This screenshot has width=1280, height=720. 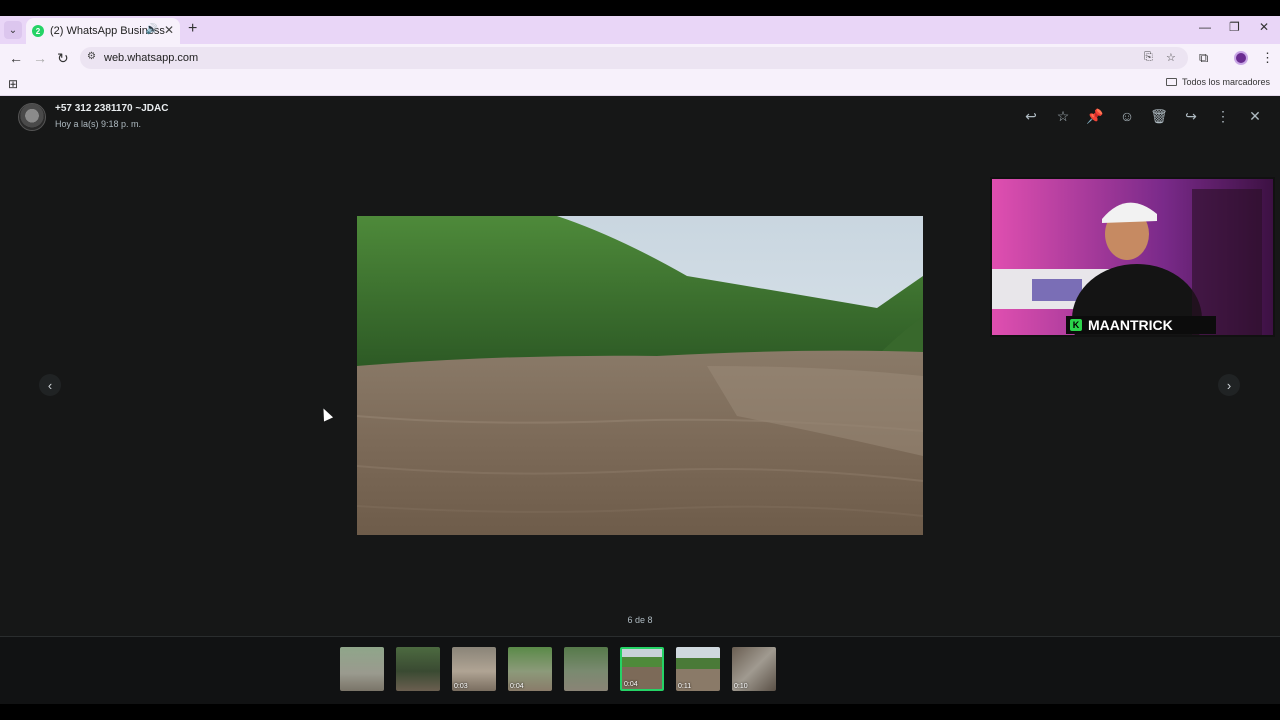 I want to click on restore-icon: ❐, so click(x=1234, y=27).